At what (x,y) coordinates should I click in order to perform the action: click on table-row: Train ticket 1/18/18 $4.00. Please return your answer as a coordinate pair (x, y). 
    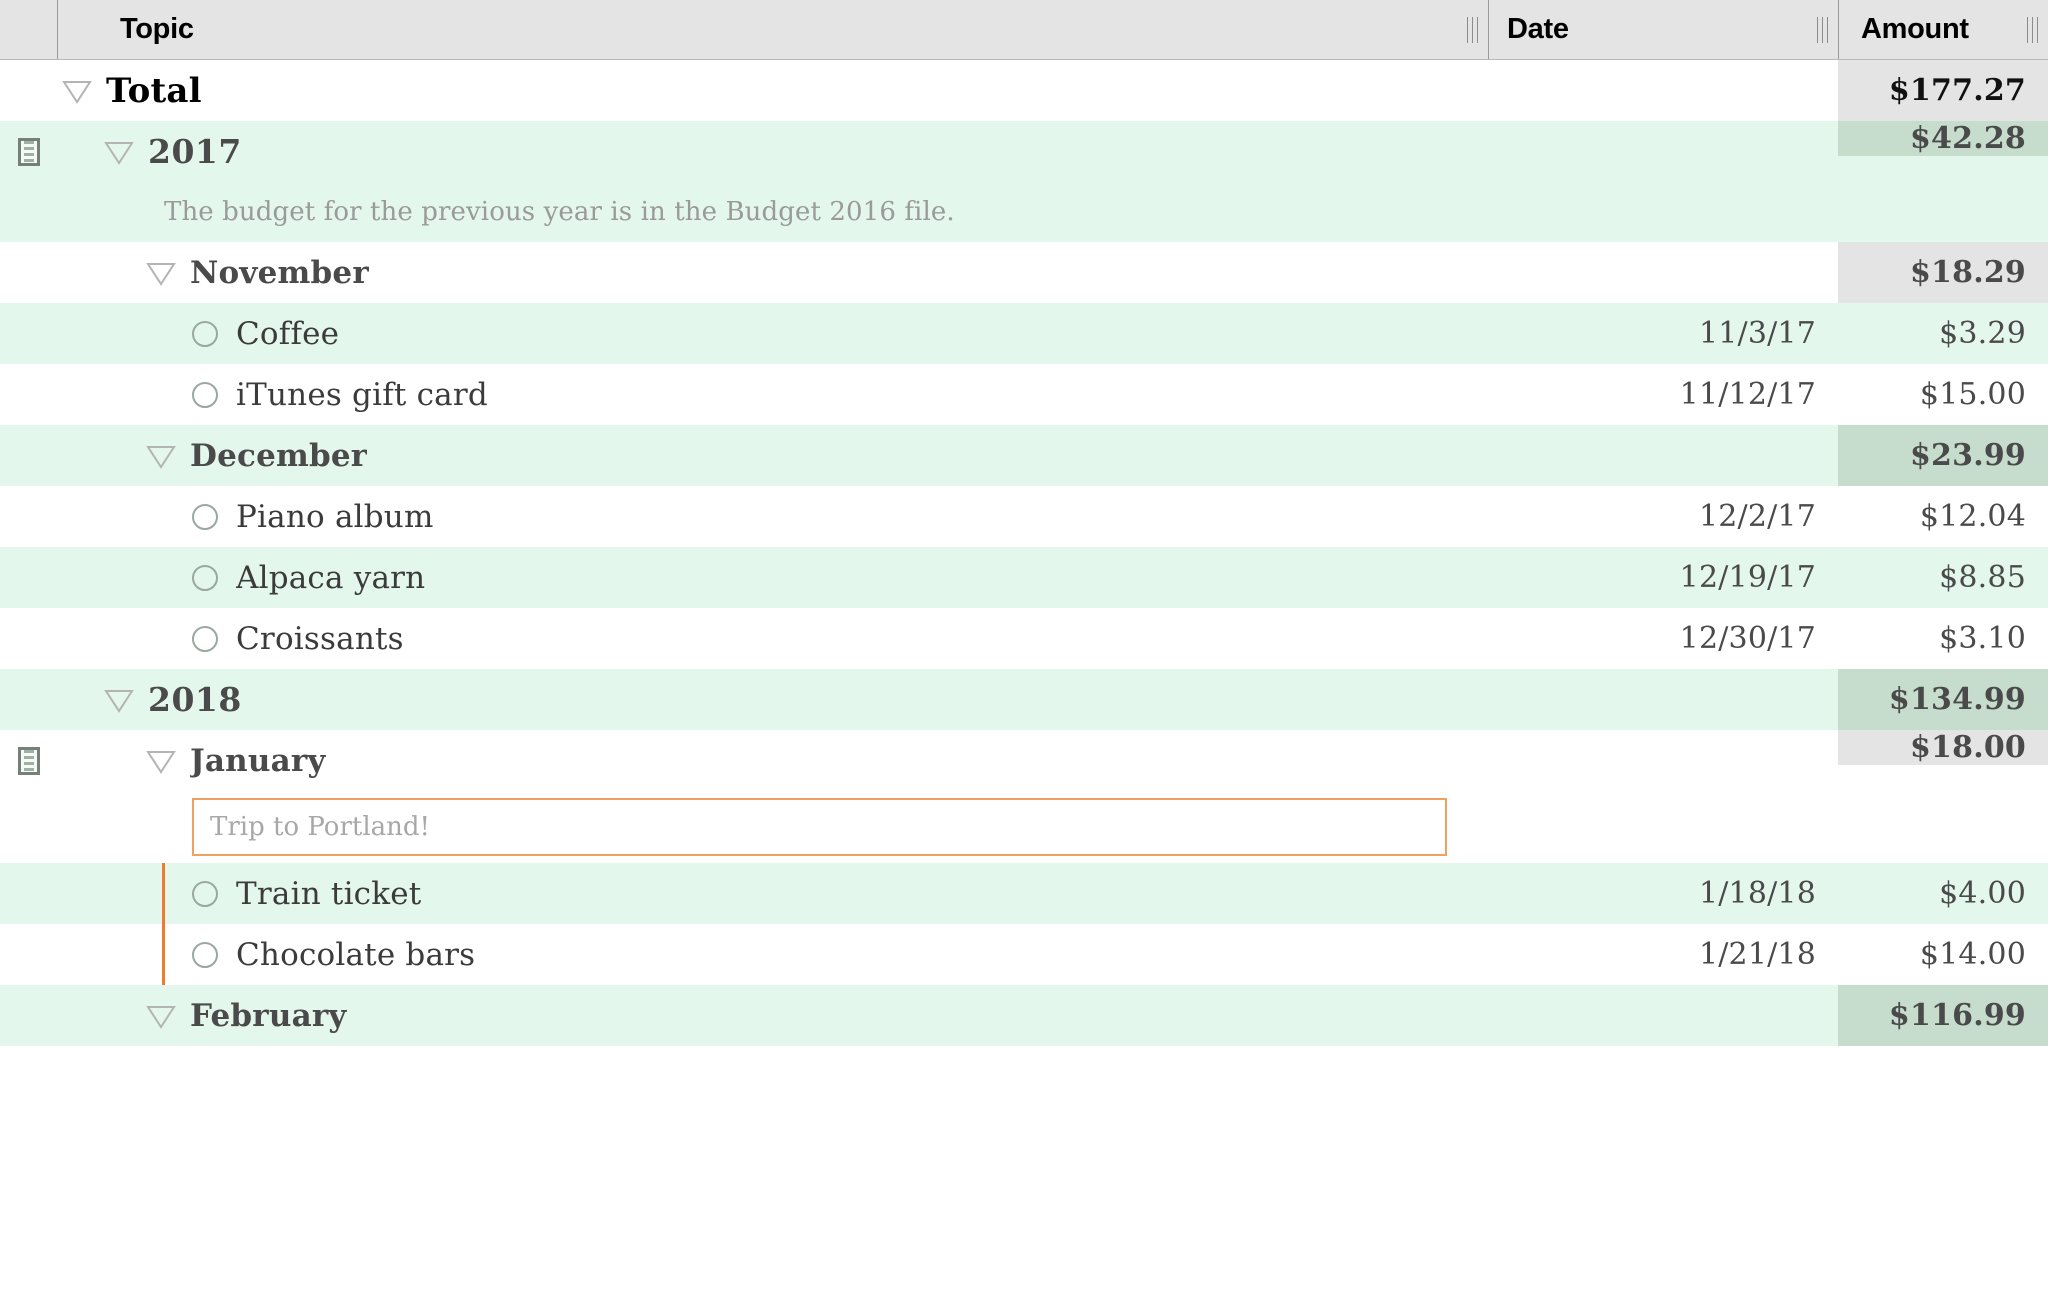
    Looking at the image, I should click on (1024, 893).